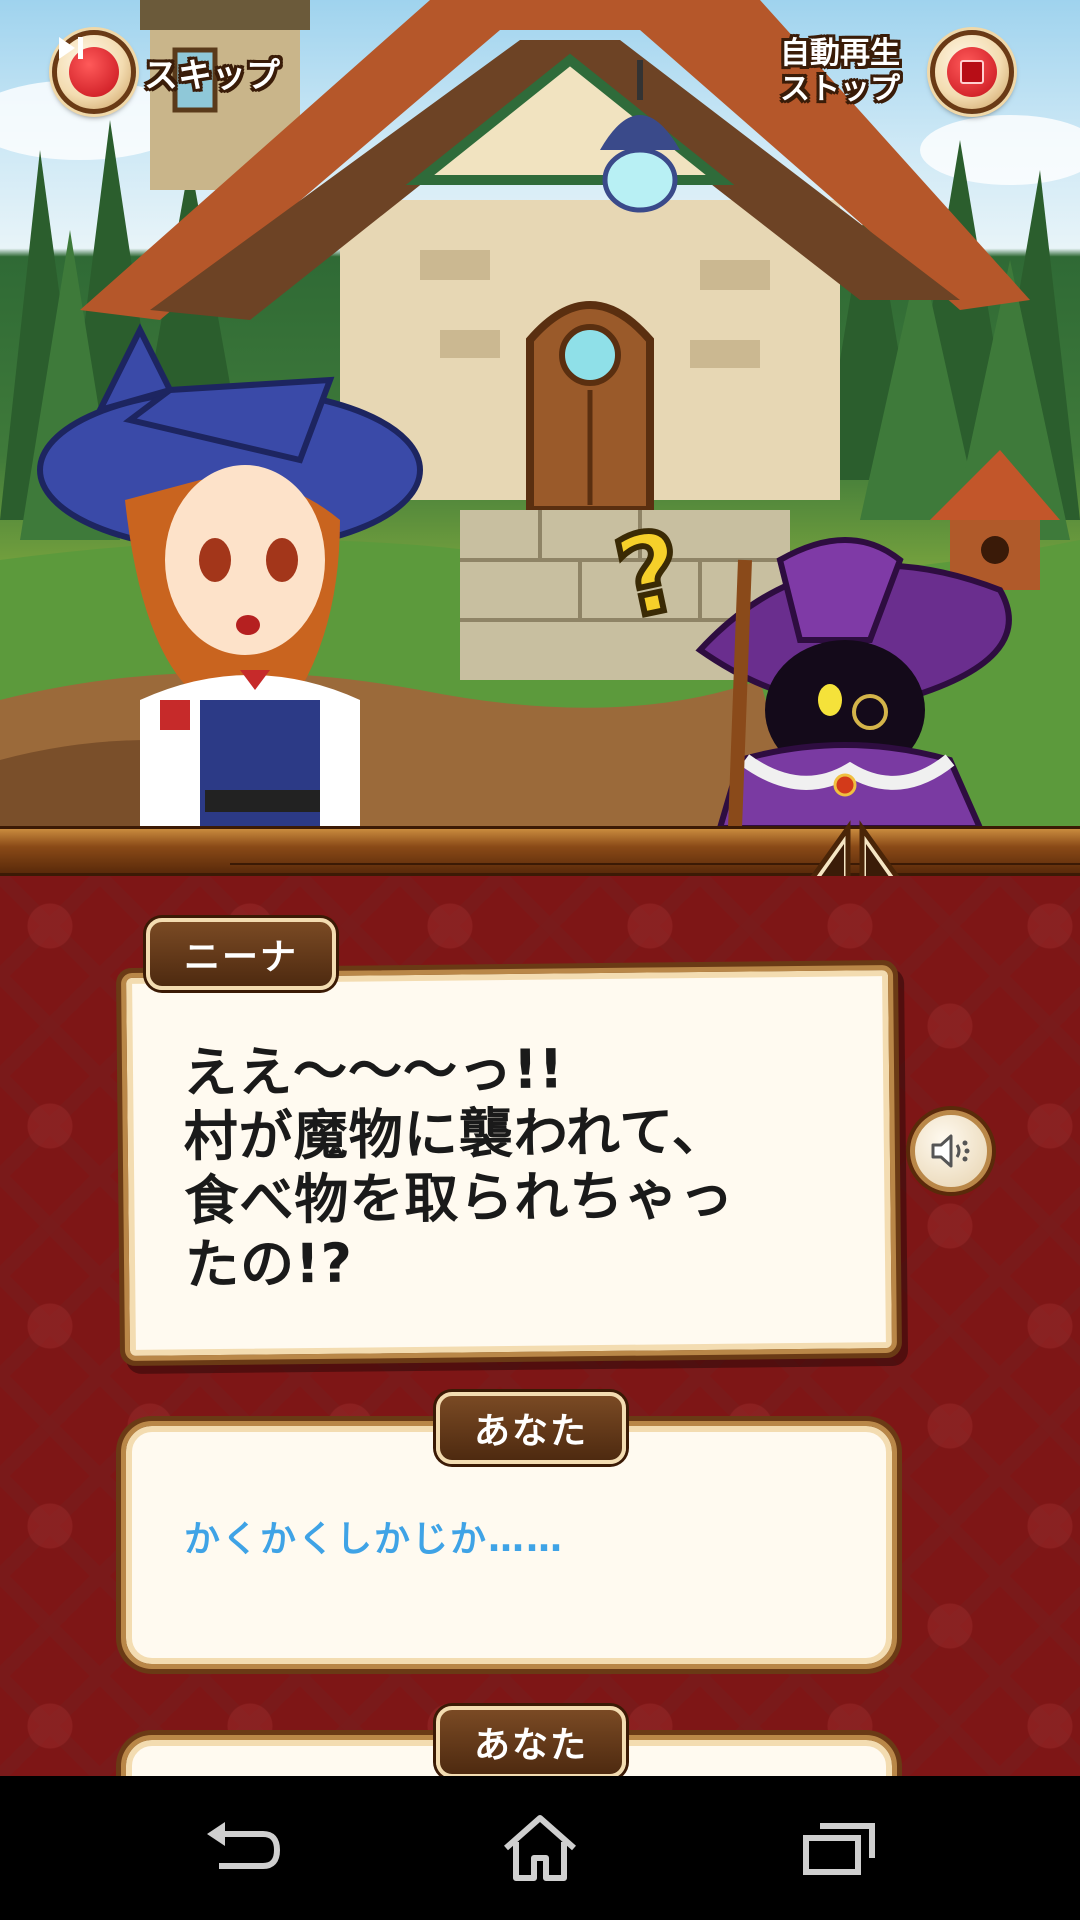  I want to click on speaker-name-tab: ニーナ, so click(241, 954).